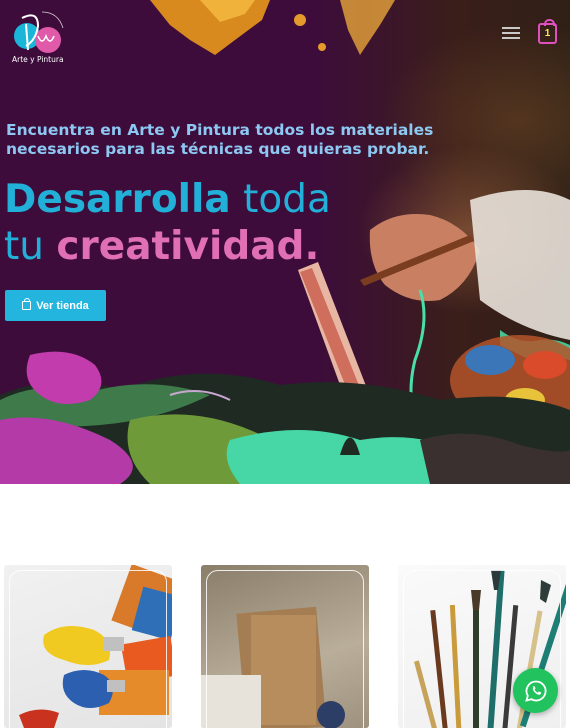 The height and width of the screenshot is (728, 570). Describe the element at coordinates (188, 246) in the screenshot. I see `headline-word: creatividad.` at that location.